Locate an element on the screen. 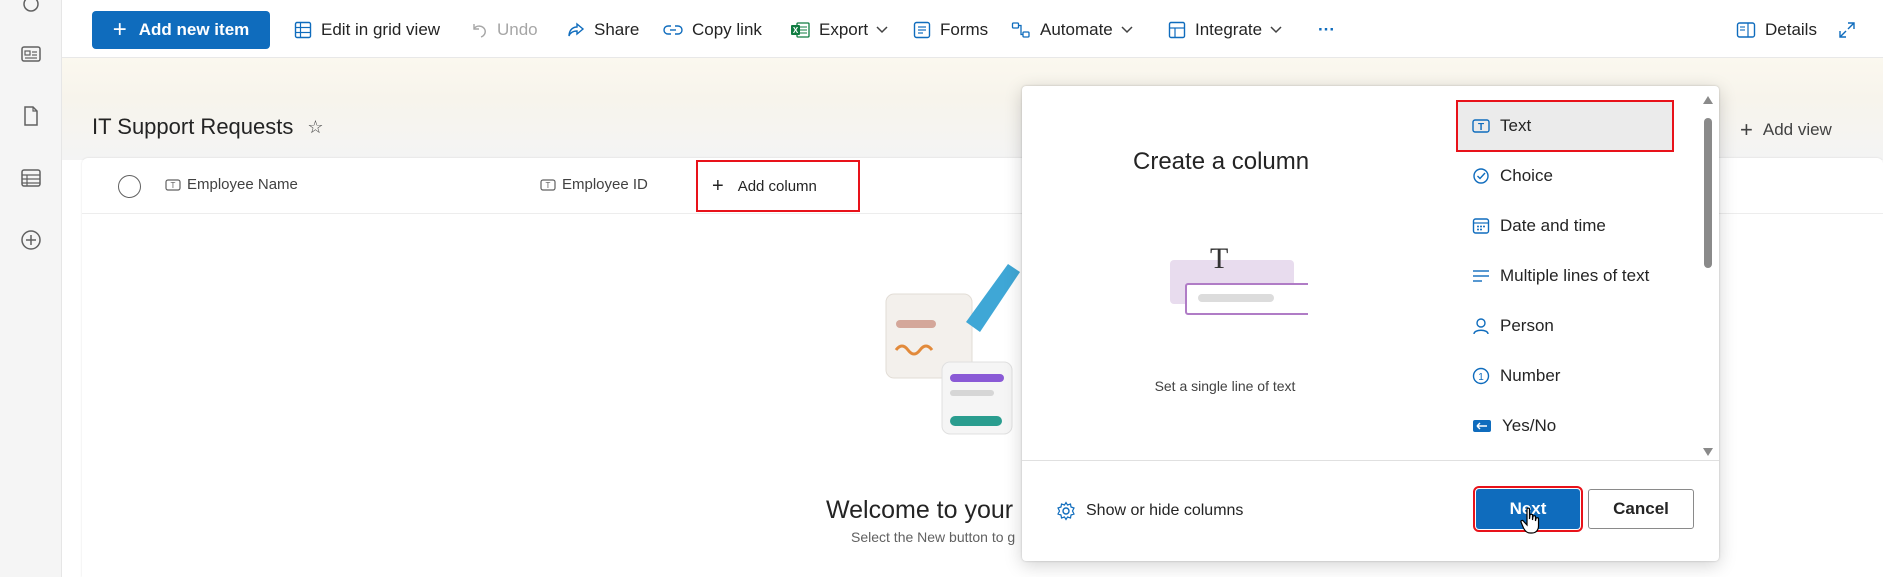 This screenshot has height=577, width=1883. show-hide-label: Show or hide columns is located at coordinates (1165, 510).